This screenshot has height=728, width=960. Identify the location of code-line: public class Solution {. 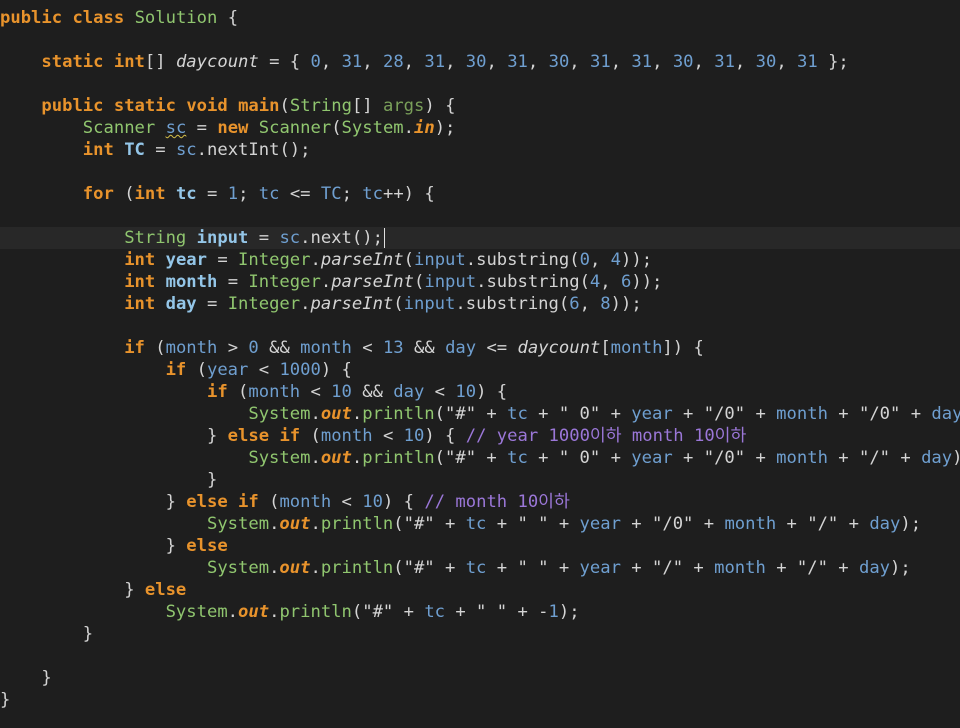
(480, 18).